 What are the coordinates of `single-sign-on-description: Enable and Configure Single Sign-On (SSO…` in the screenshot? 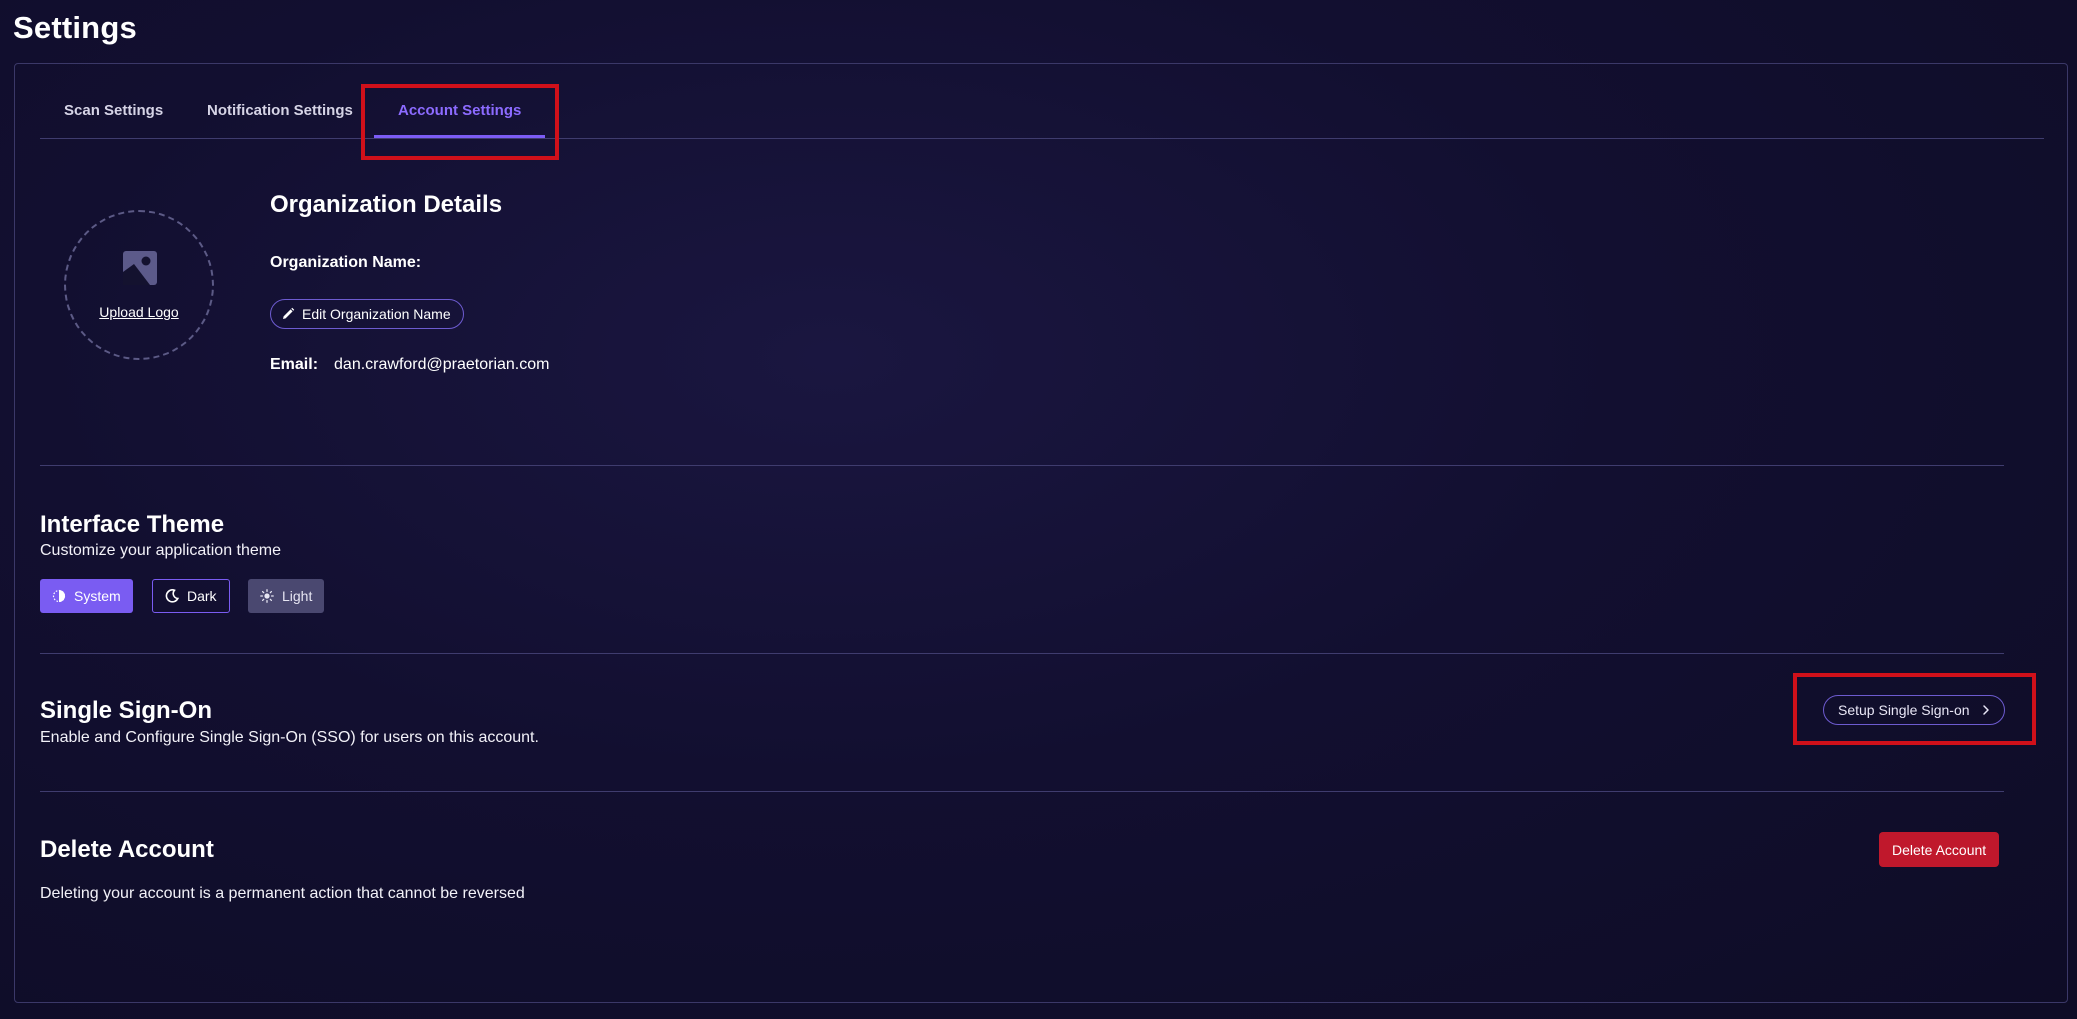 It's located at (289, 737).